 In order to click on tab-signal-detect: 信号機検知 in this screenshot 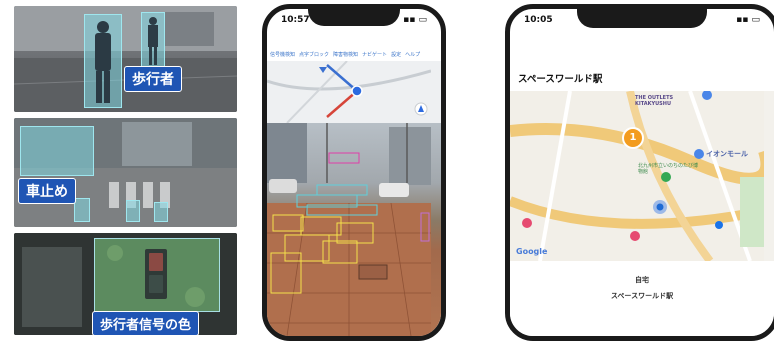, I will do `click(282, 54)`.